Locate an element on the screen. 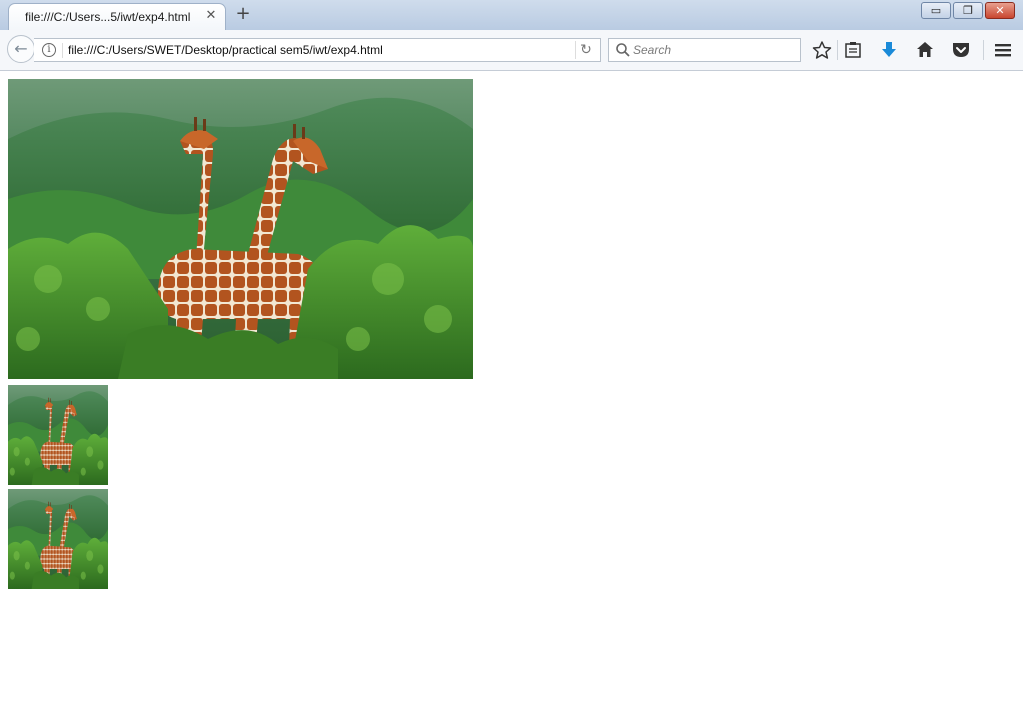 This screenshot has height=728, width=1023. search-box is located at coordinates (704, 50).